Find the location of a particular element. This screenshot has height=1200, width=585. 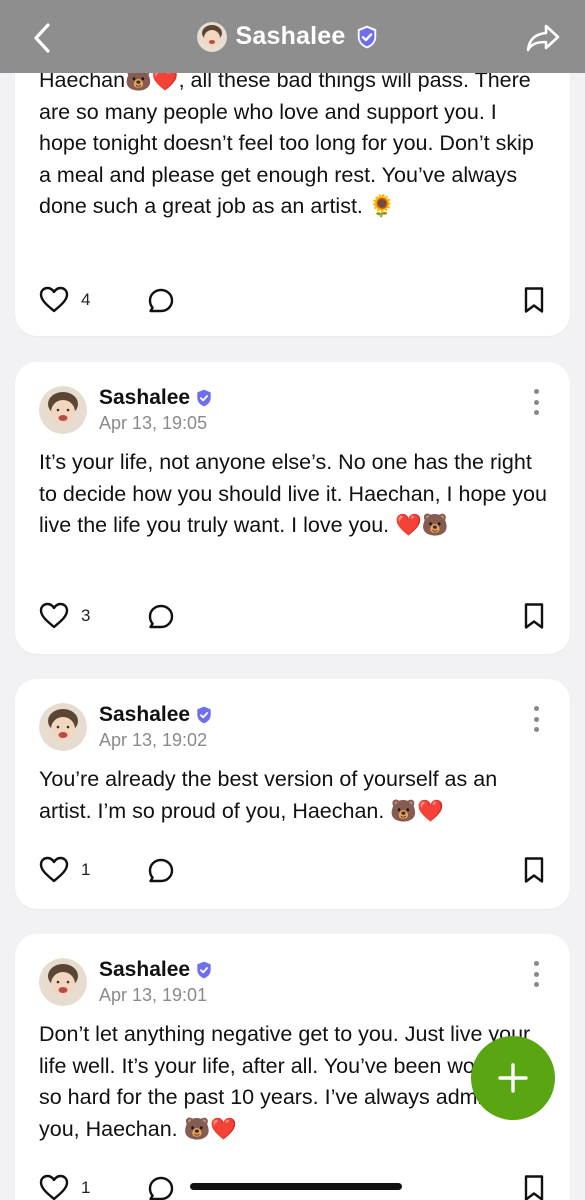

top-bar: Sashalee is located at coordinates (292, 36).